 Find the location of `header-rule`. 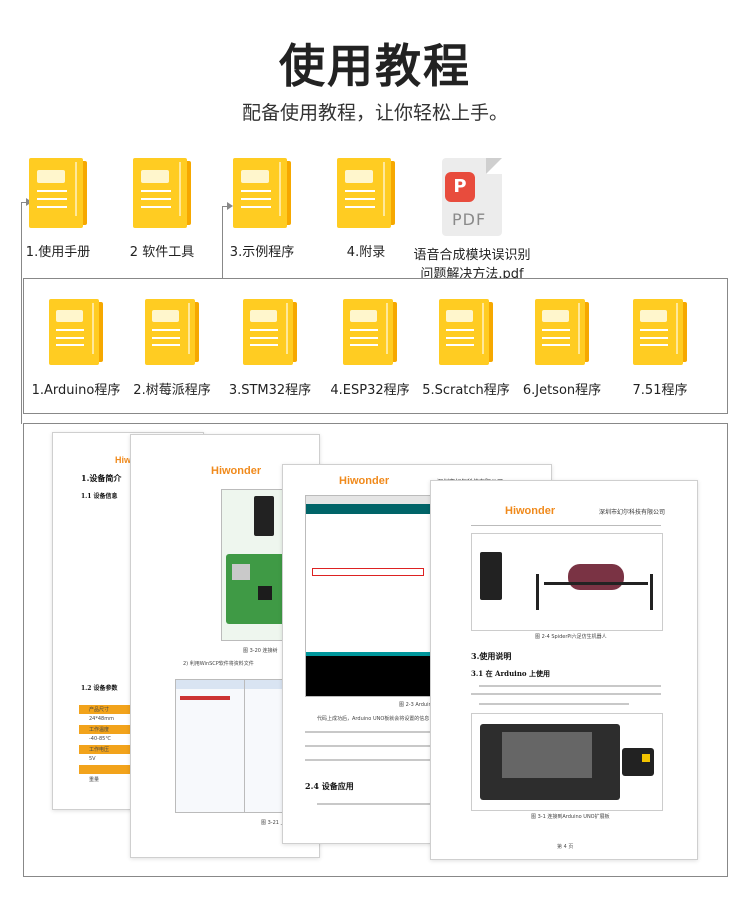

header-rule is located at coordinates (566, 525).